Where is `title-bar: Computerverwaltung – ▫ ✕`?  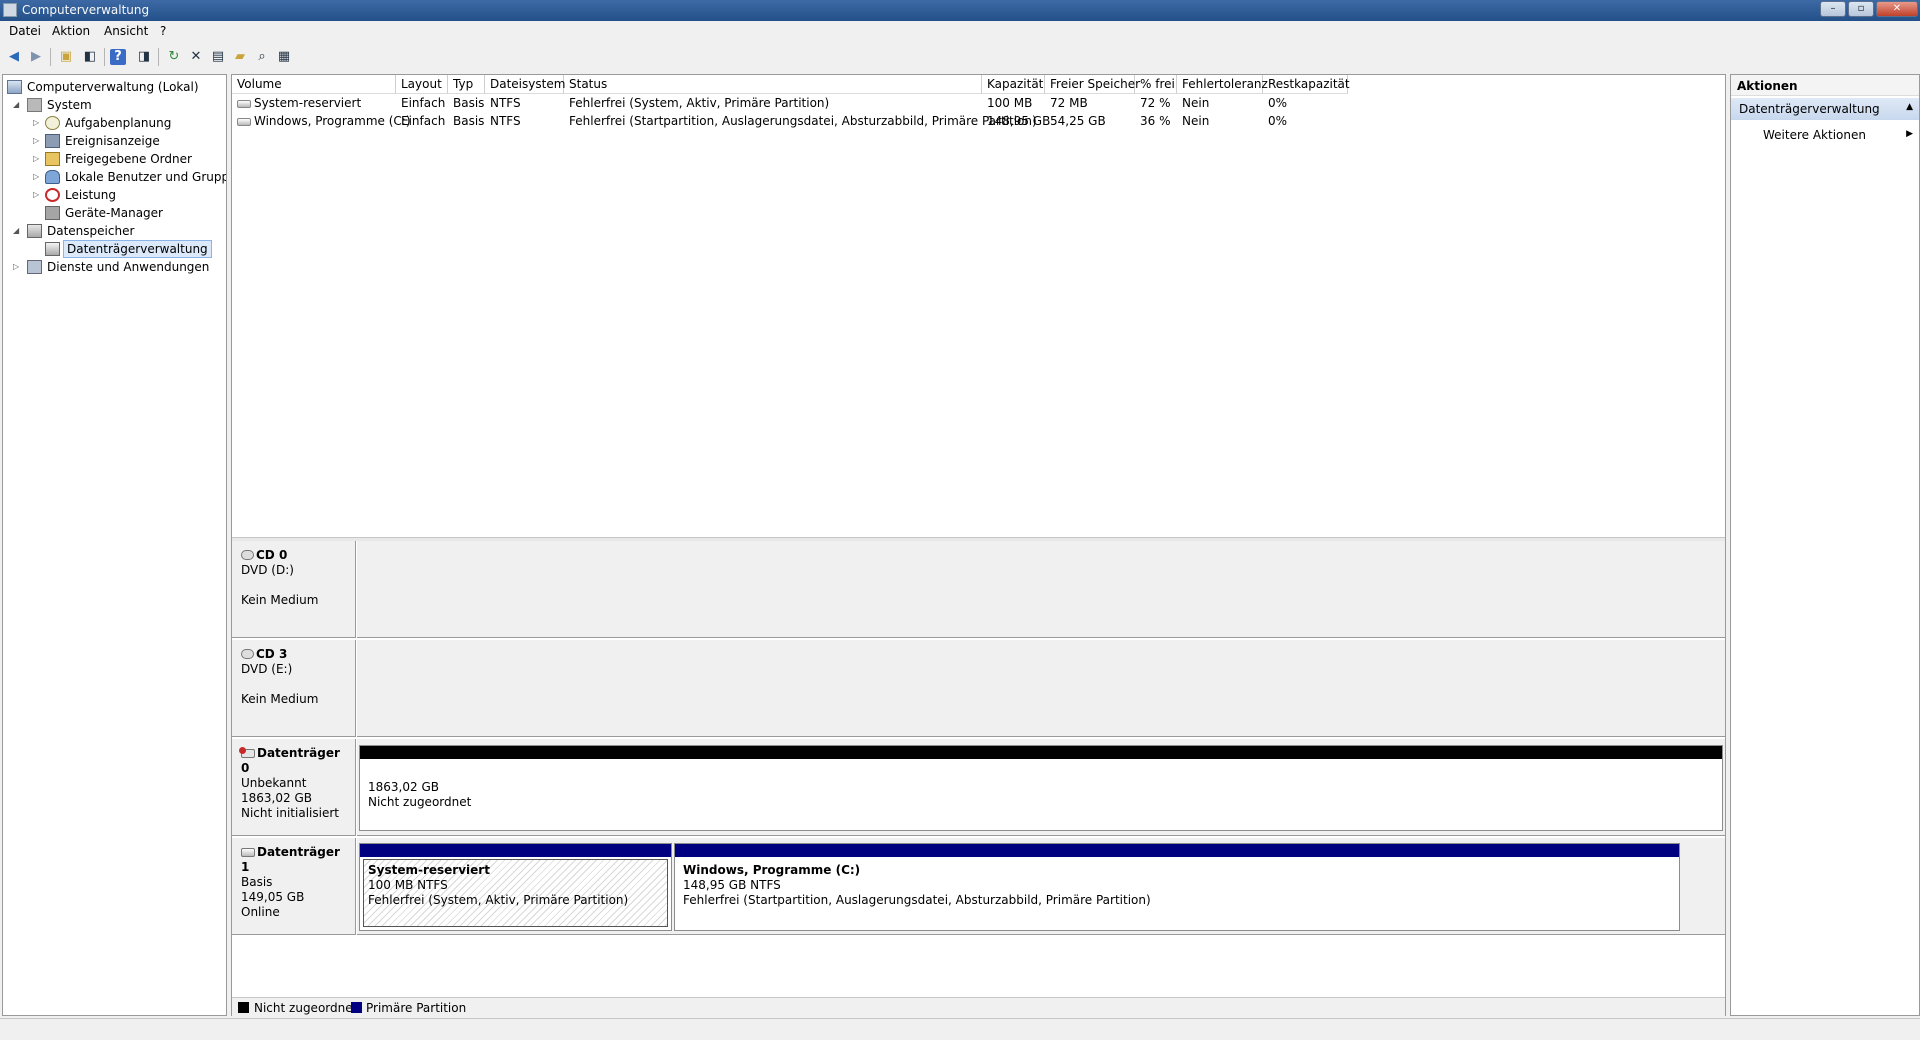
title-bar: Computerverwaltung – ▫ ✕ is located at coordinates (960, 10).